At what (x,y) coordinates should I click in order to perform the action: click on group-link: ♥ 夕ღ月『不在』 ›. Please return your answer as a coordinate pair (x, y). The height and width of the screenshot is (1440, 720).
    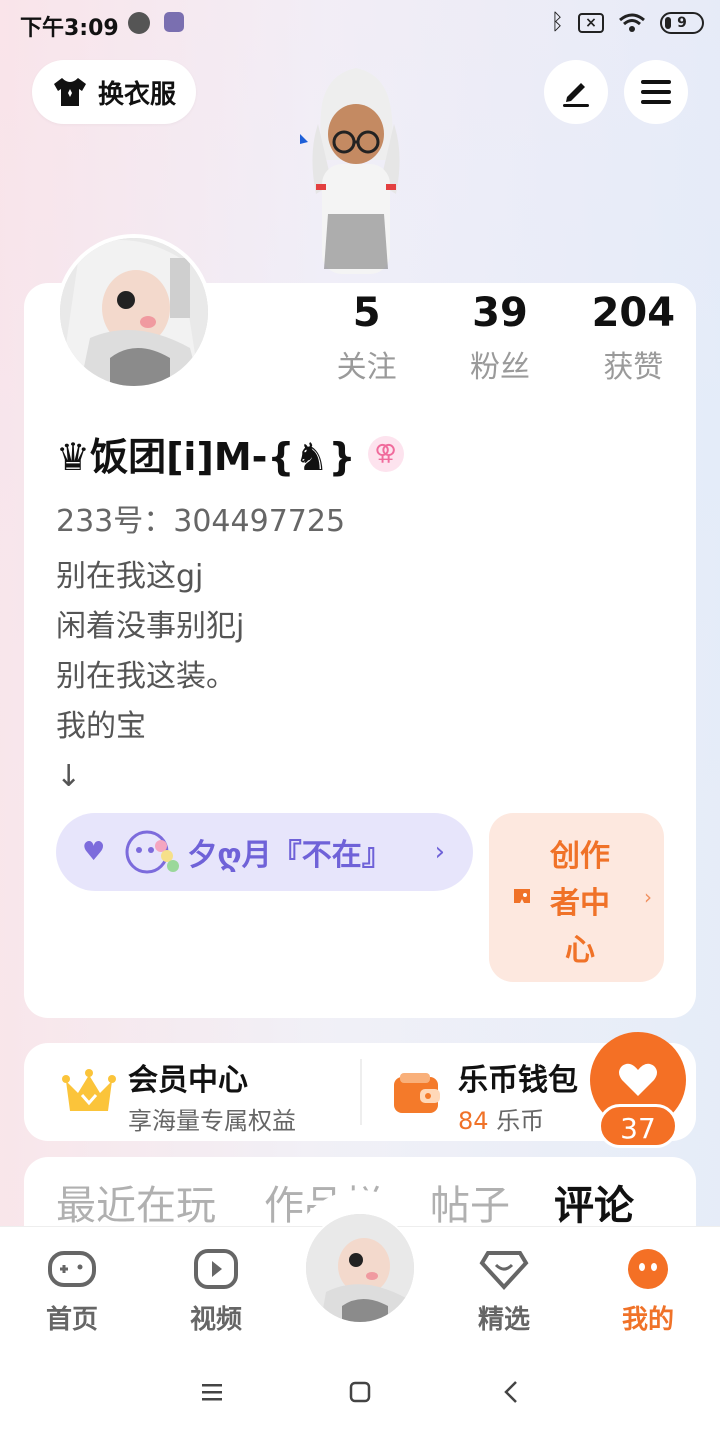
    Looking at the image, I should click on (264, 852).